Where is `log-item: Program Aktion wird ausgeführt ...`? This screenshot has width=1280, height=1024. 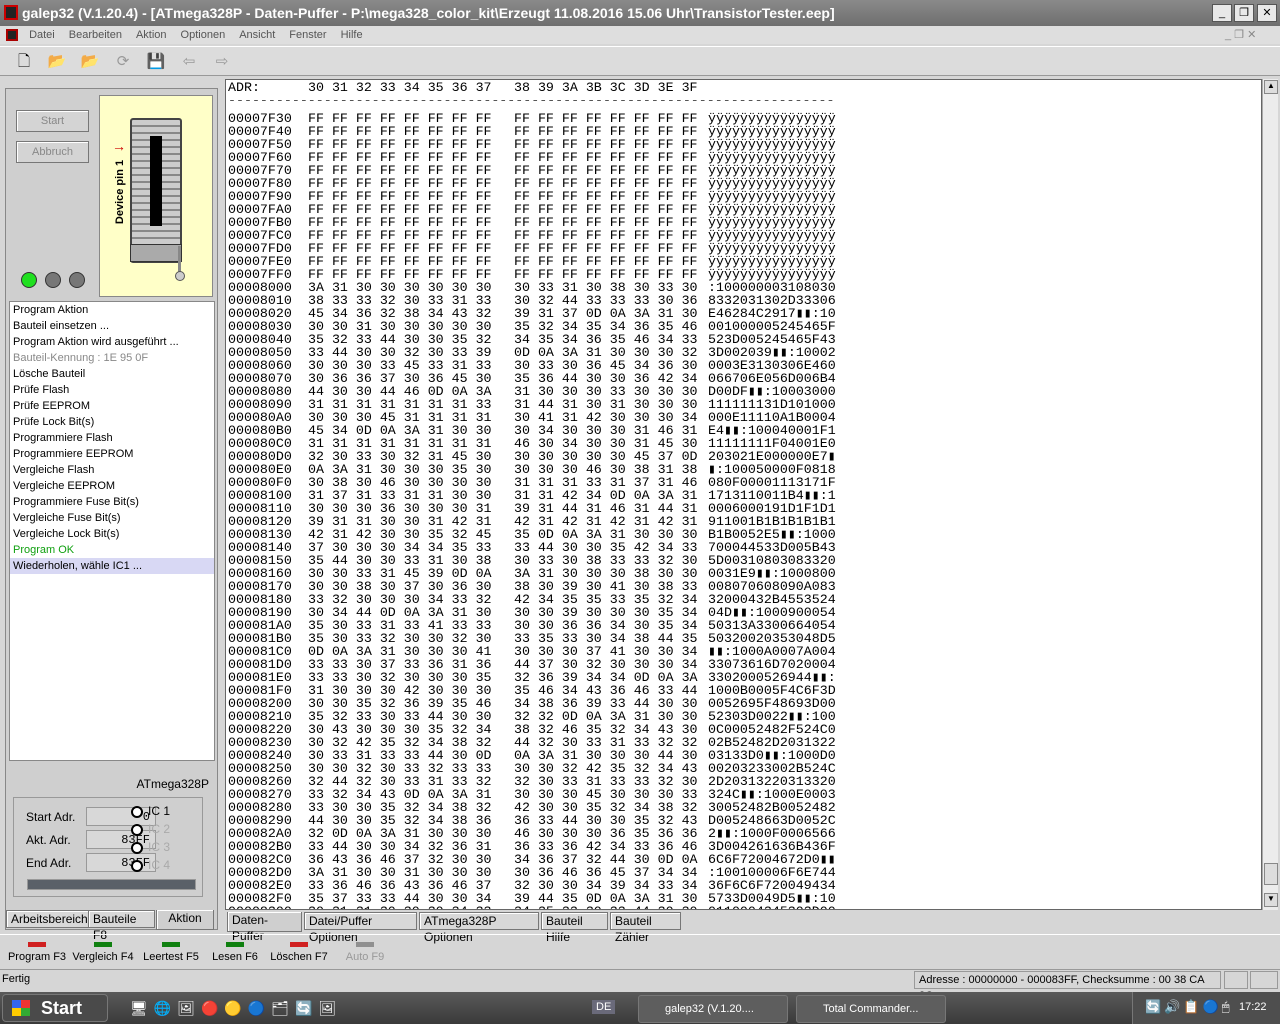 log-item: Program Aktion wird ausgeführt ... is located at coordinates (96, 342).